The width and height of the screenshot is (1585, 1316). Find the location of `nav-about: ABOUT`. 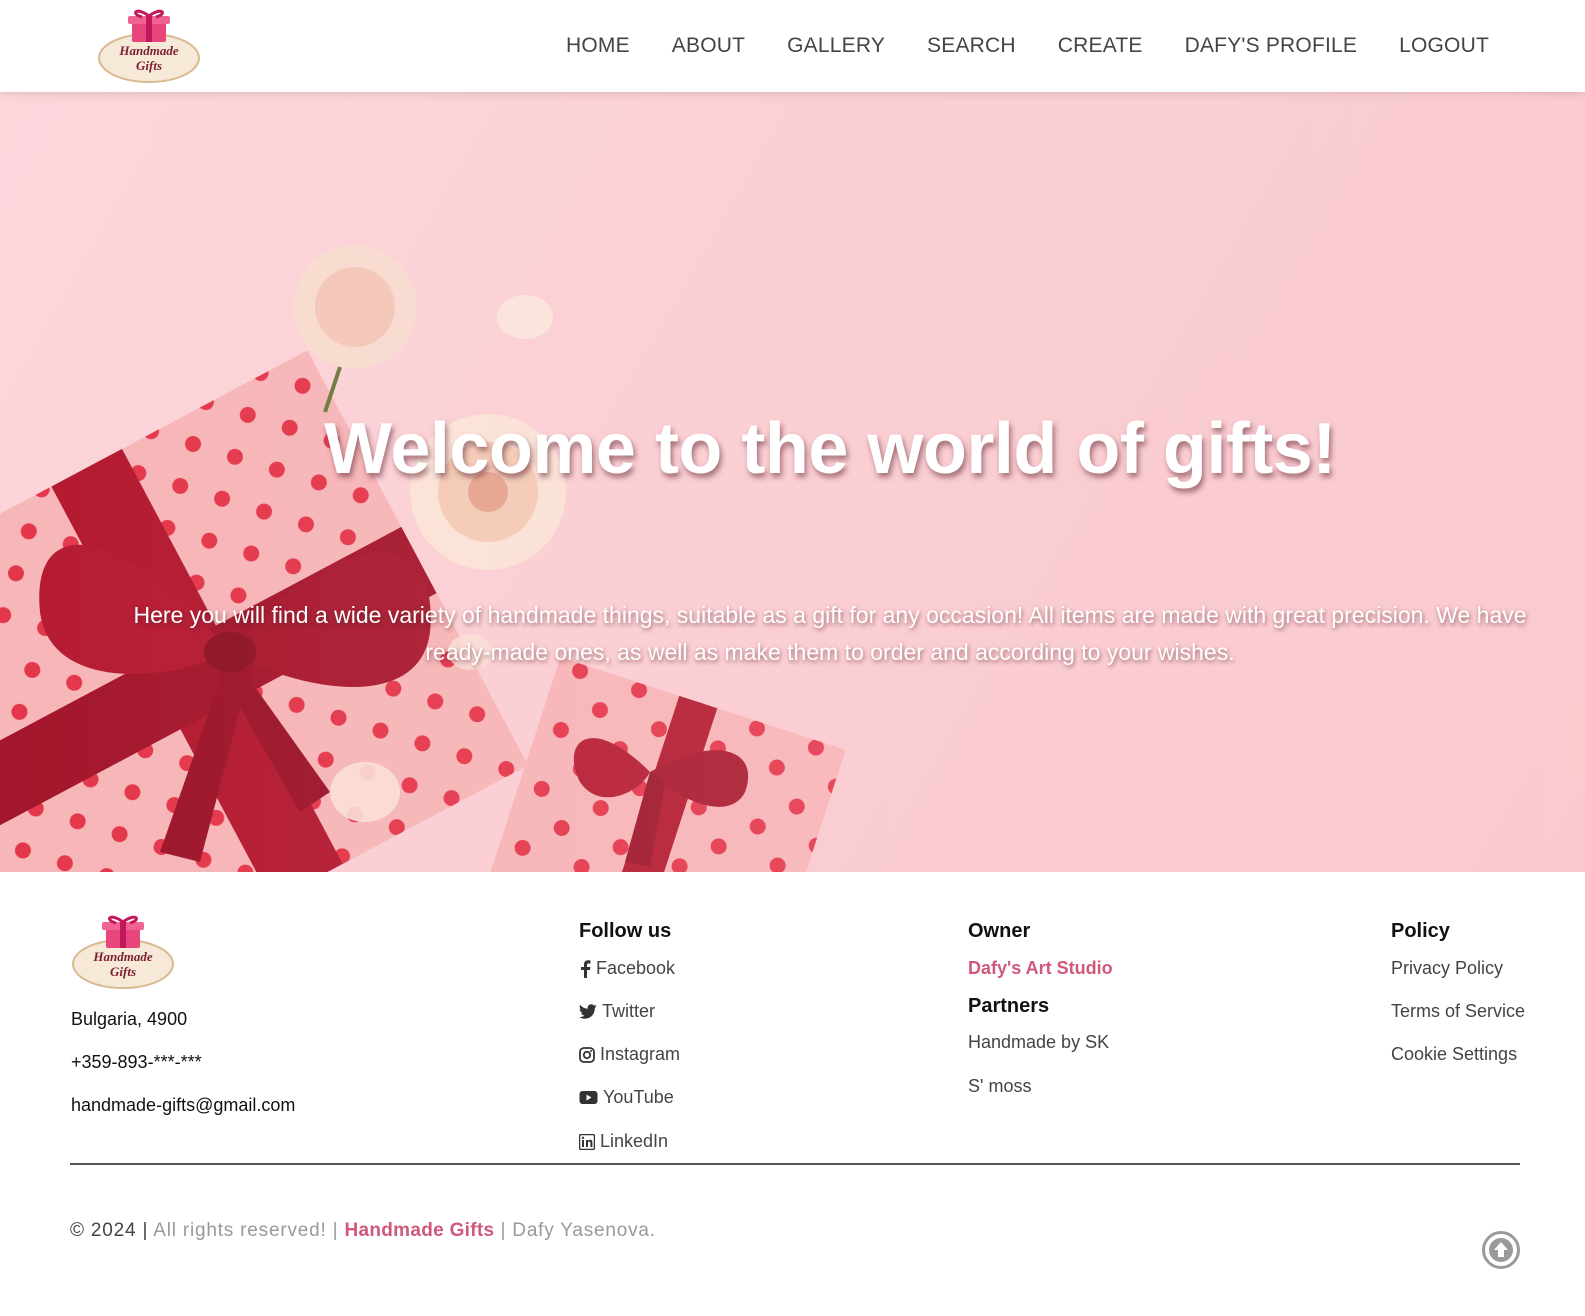

nav-about: ABOUT is located at coordinates (708, 46).